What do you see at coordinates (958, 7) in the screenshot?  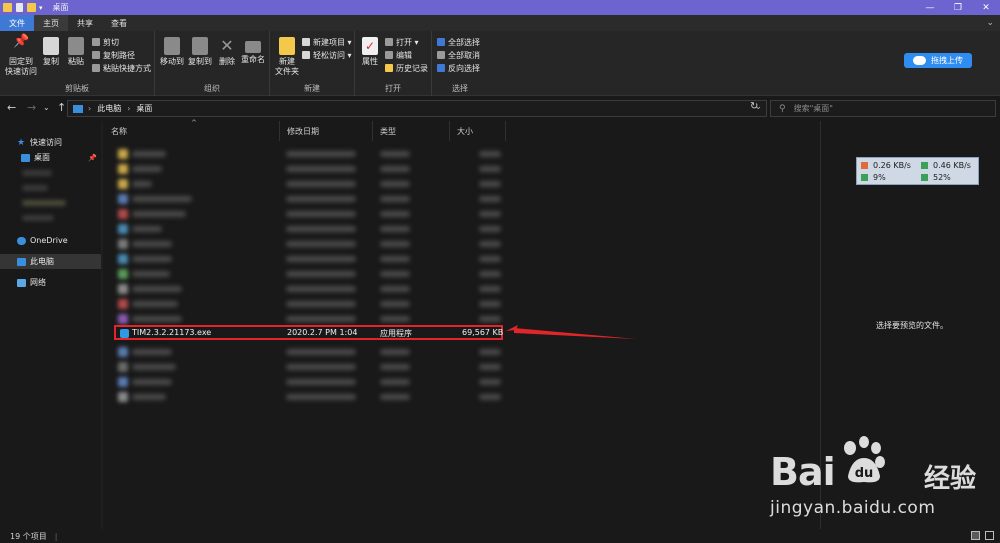 I see `maximize-button: ❐` at bounding box center [958, 7].